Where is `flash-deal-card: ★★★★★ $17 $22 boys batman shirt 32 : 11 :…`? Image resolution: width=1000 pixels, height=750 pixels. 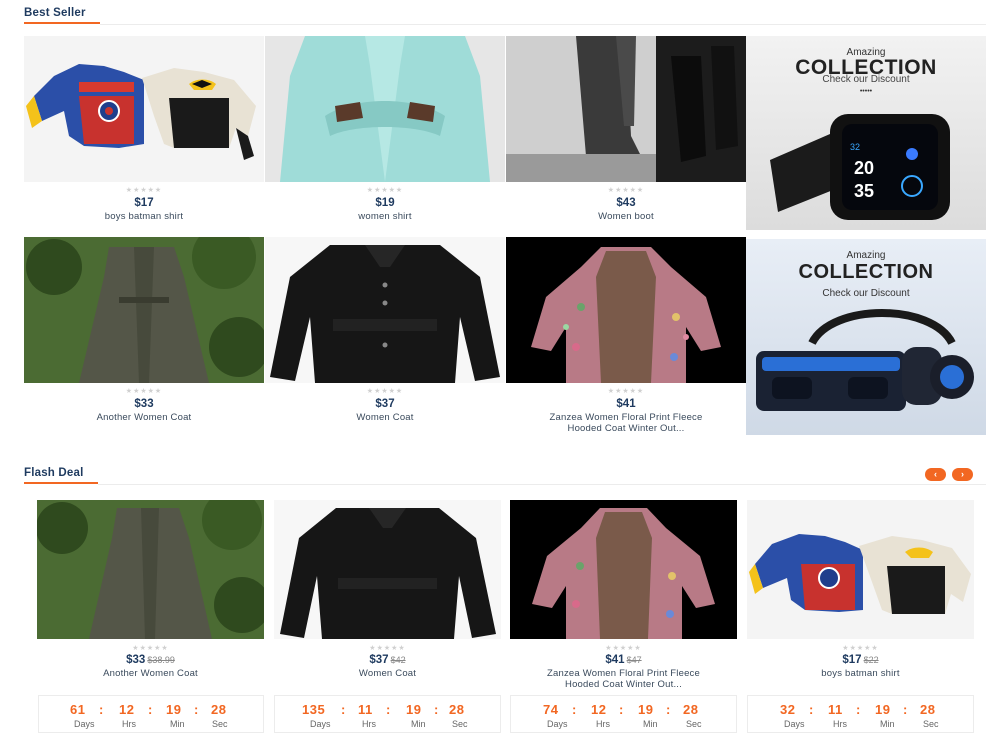
flash-deal-card: ★★★★★ $17 $22 boys batman shirt 32 : 11 :… is located at coordinates (860, 619).